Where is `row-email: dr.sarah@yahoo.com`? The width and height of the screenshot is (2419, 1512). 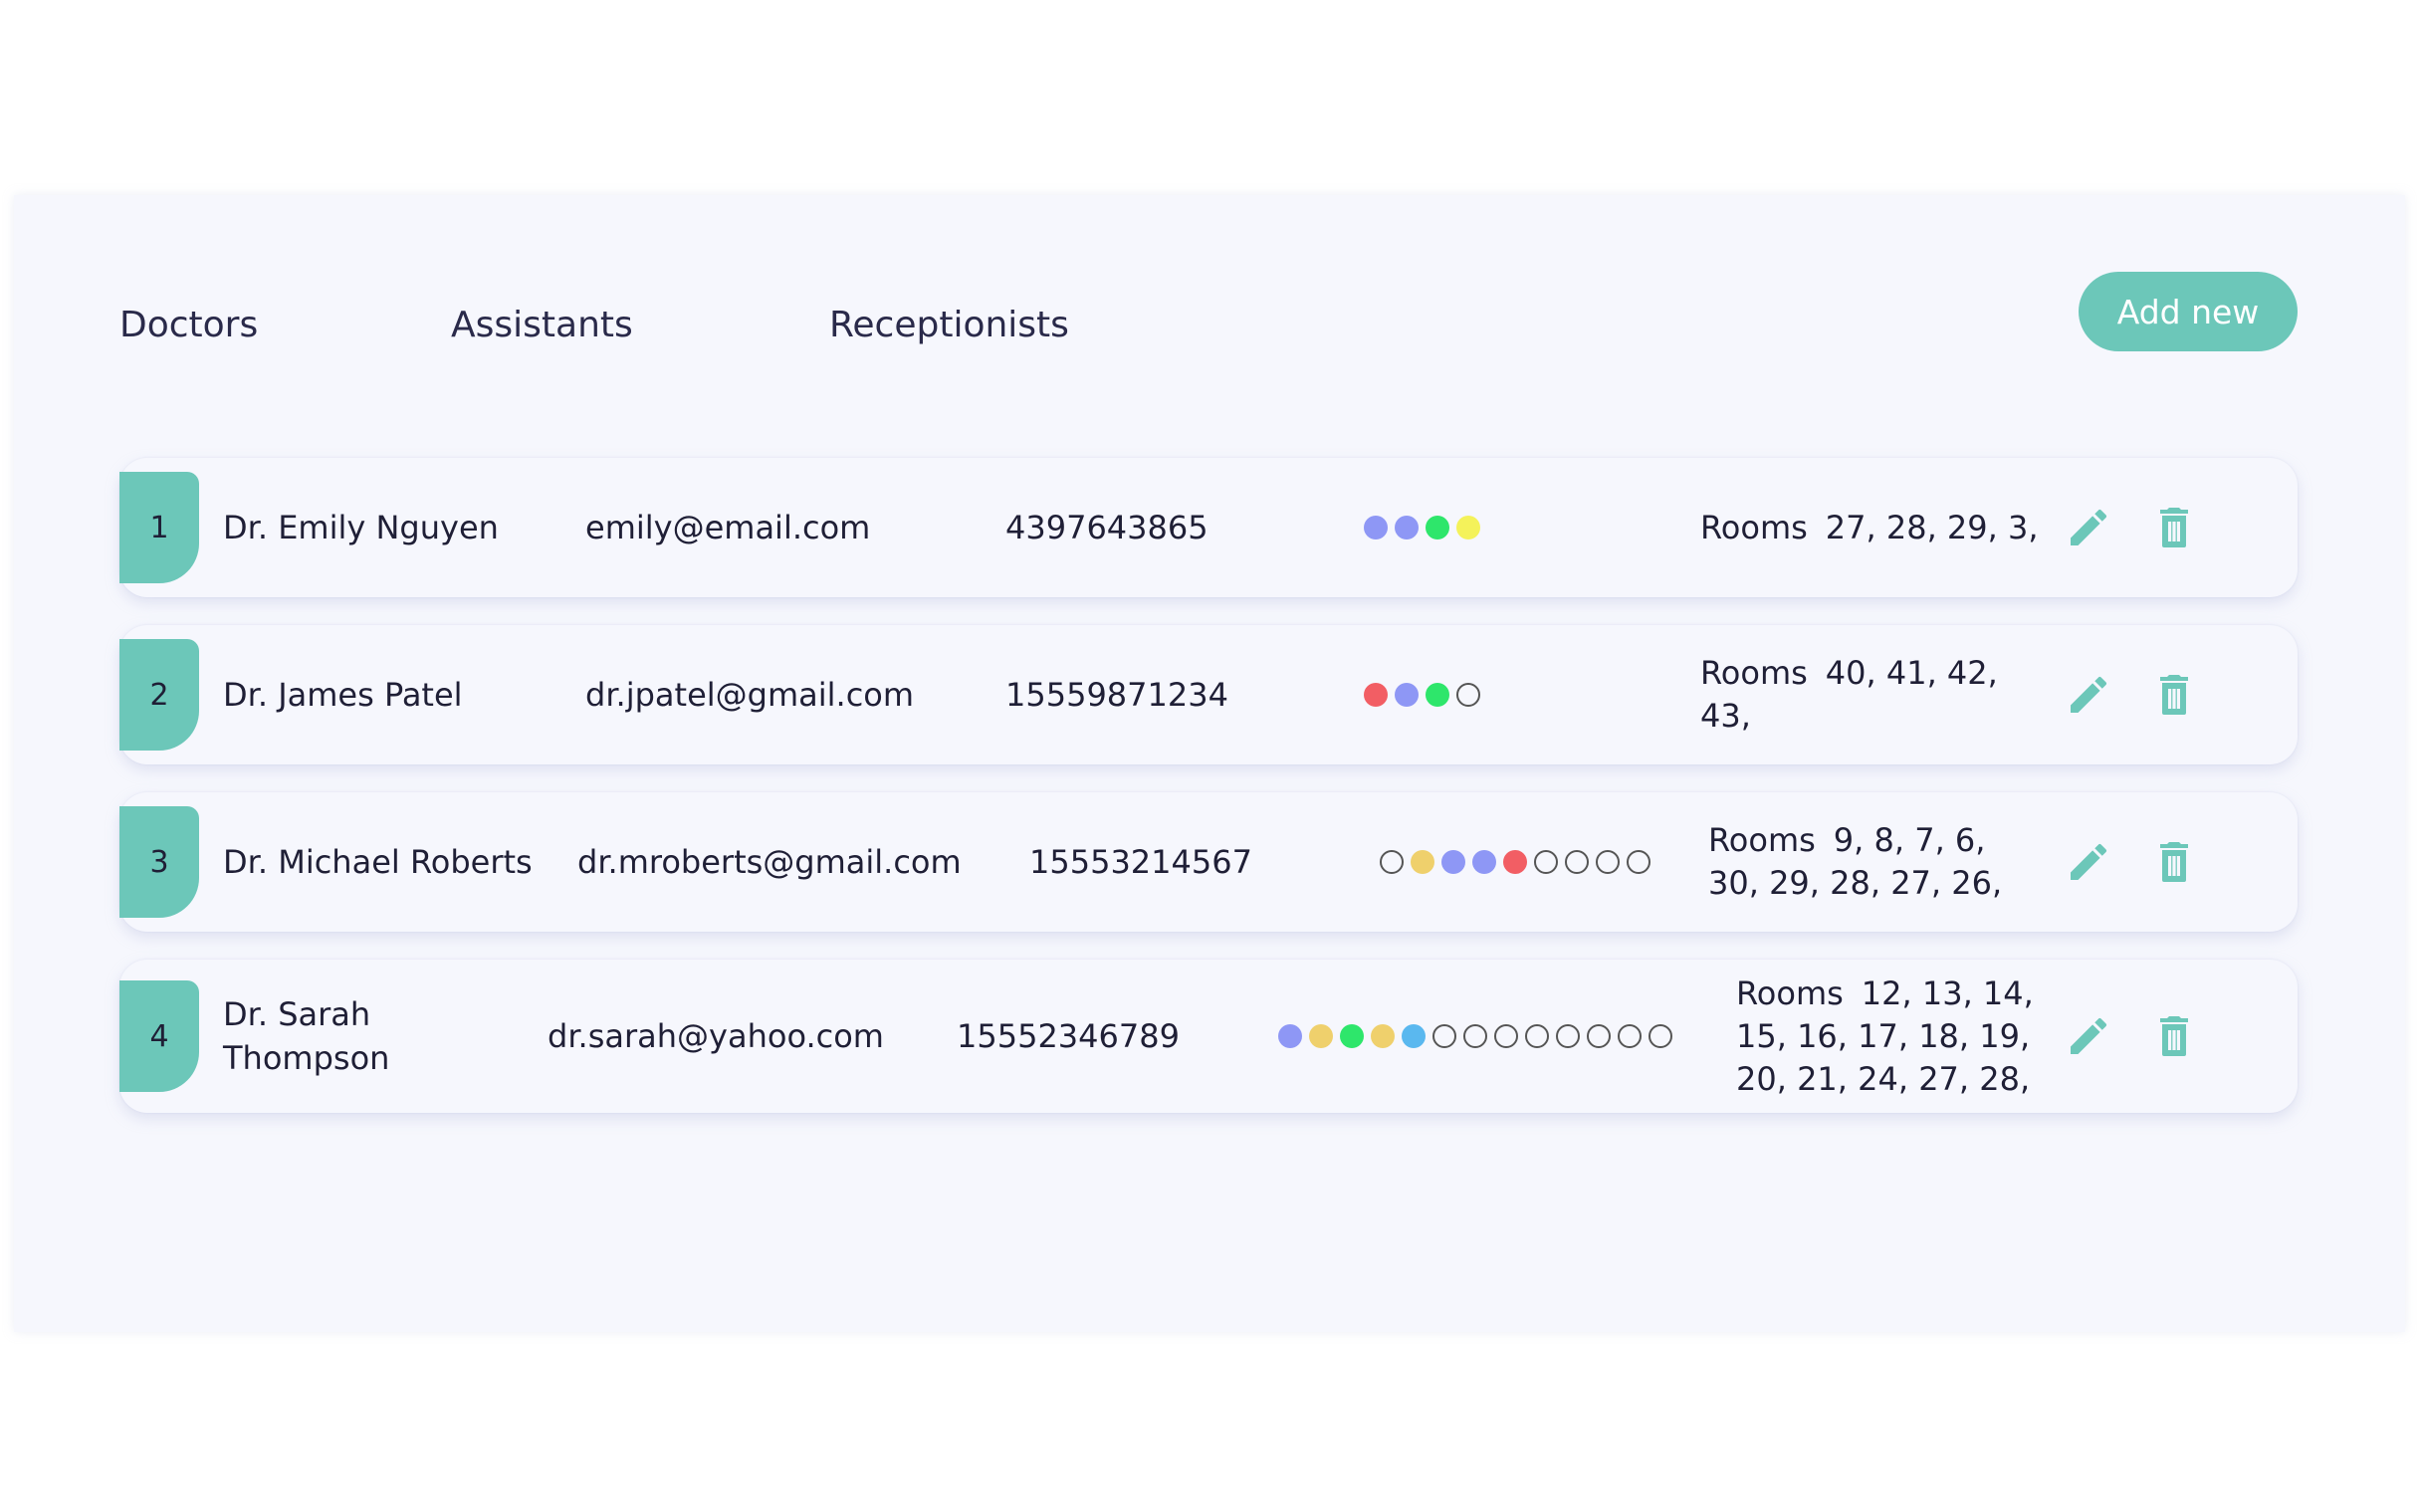 row-email: dr.sarah@yahoo.com is located at coordinates (716, 1036).